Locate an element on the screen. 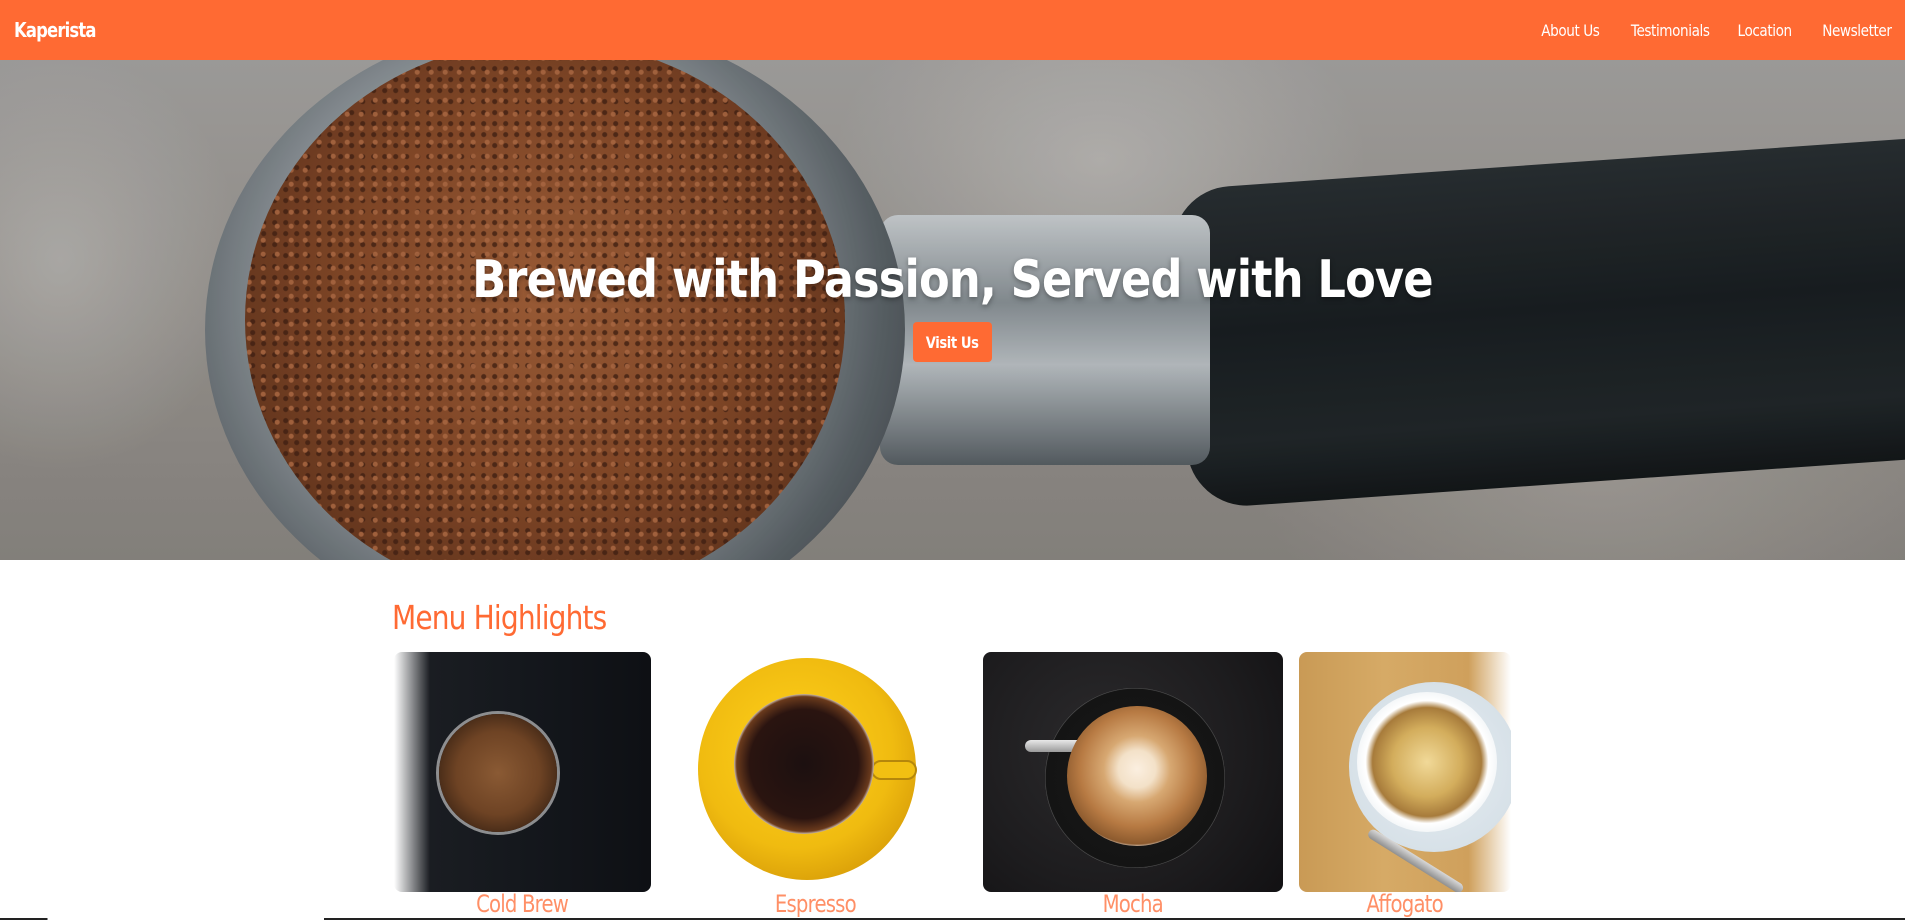  hero-content: Brewed with Passion, Served with Love is located at coordinates (952, 280).